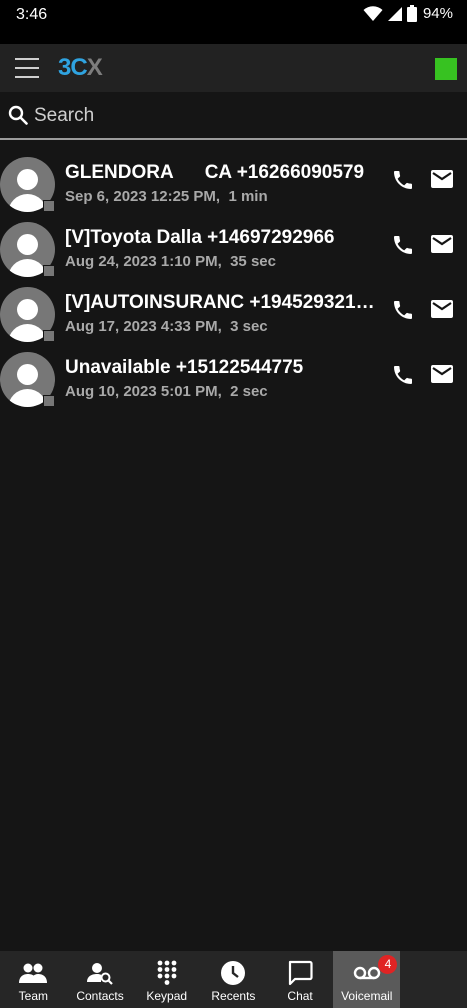 The image size is (467, 1008). I want to click on status-time: 3:46, so click(32, 14).